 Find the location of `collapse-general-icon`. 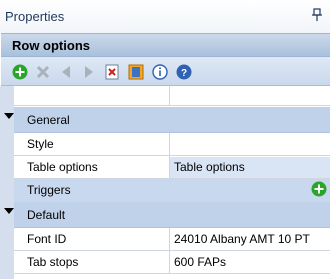

collapse-general-icon is located at coordinates (9, 116).